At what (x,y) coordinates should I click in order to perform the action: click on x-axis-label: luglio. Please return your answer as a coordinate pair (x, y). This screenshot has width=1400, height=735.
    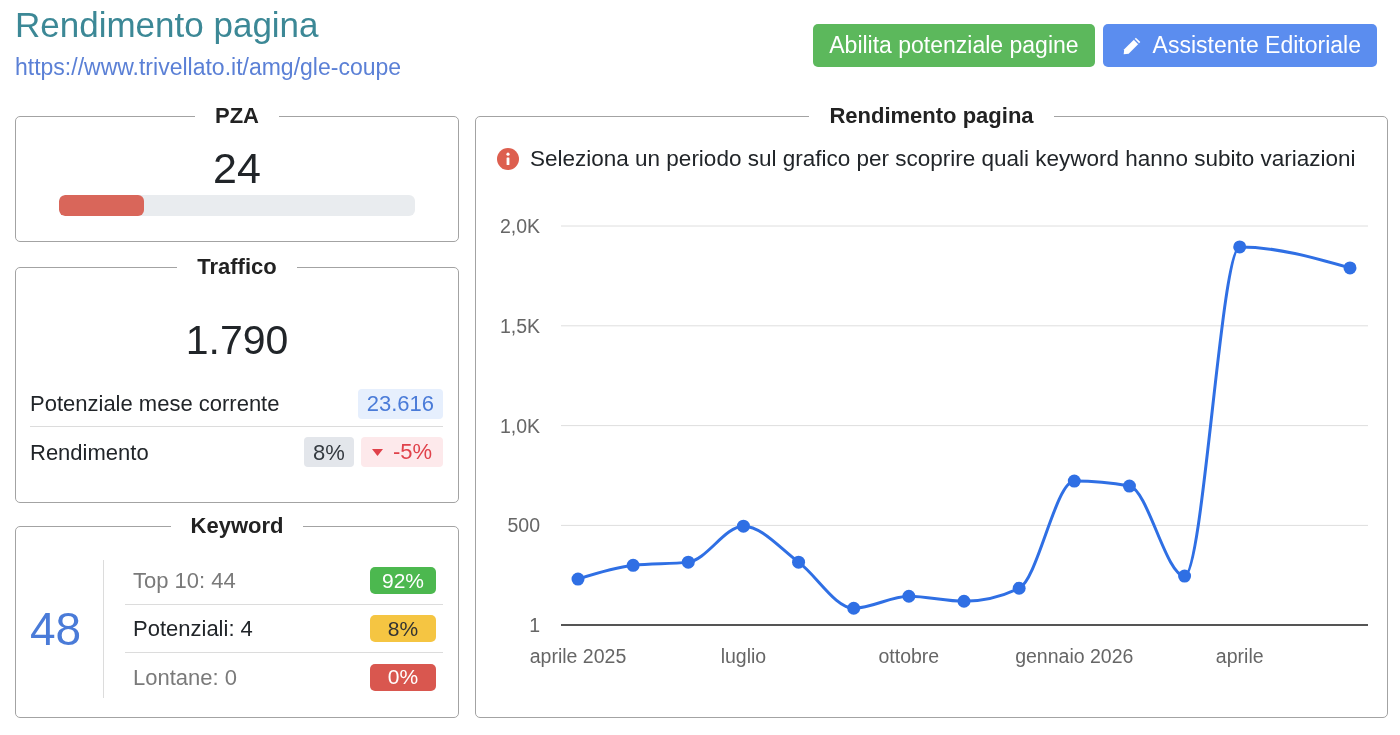
    Looking at the image, I should click on (743, 656).